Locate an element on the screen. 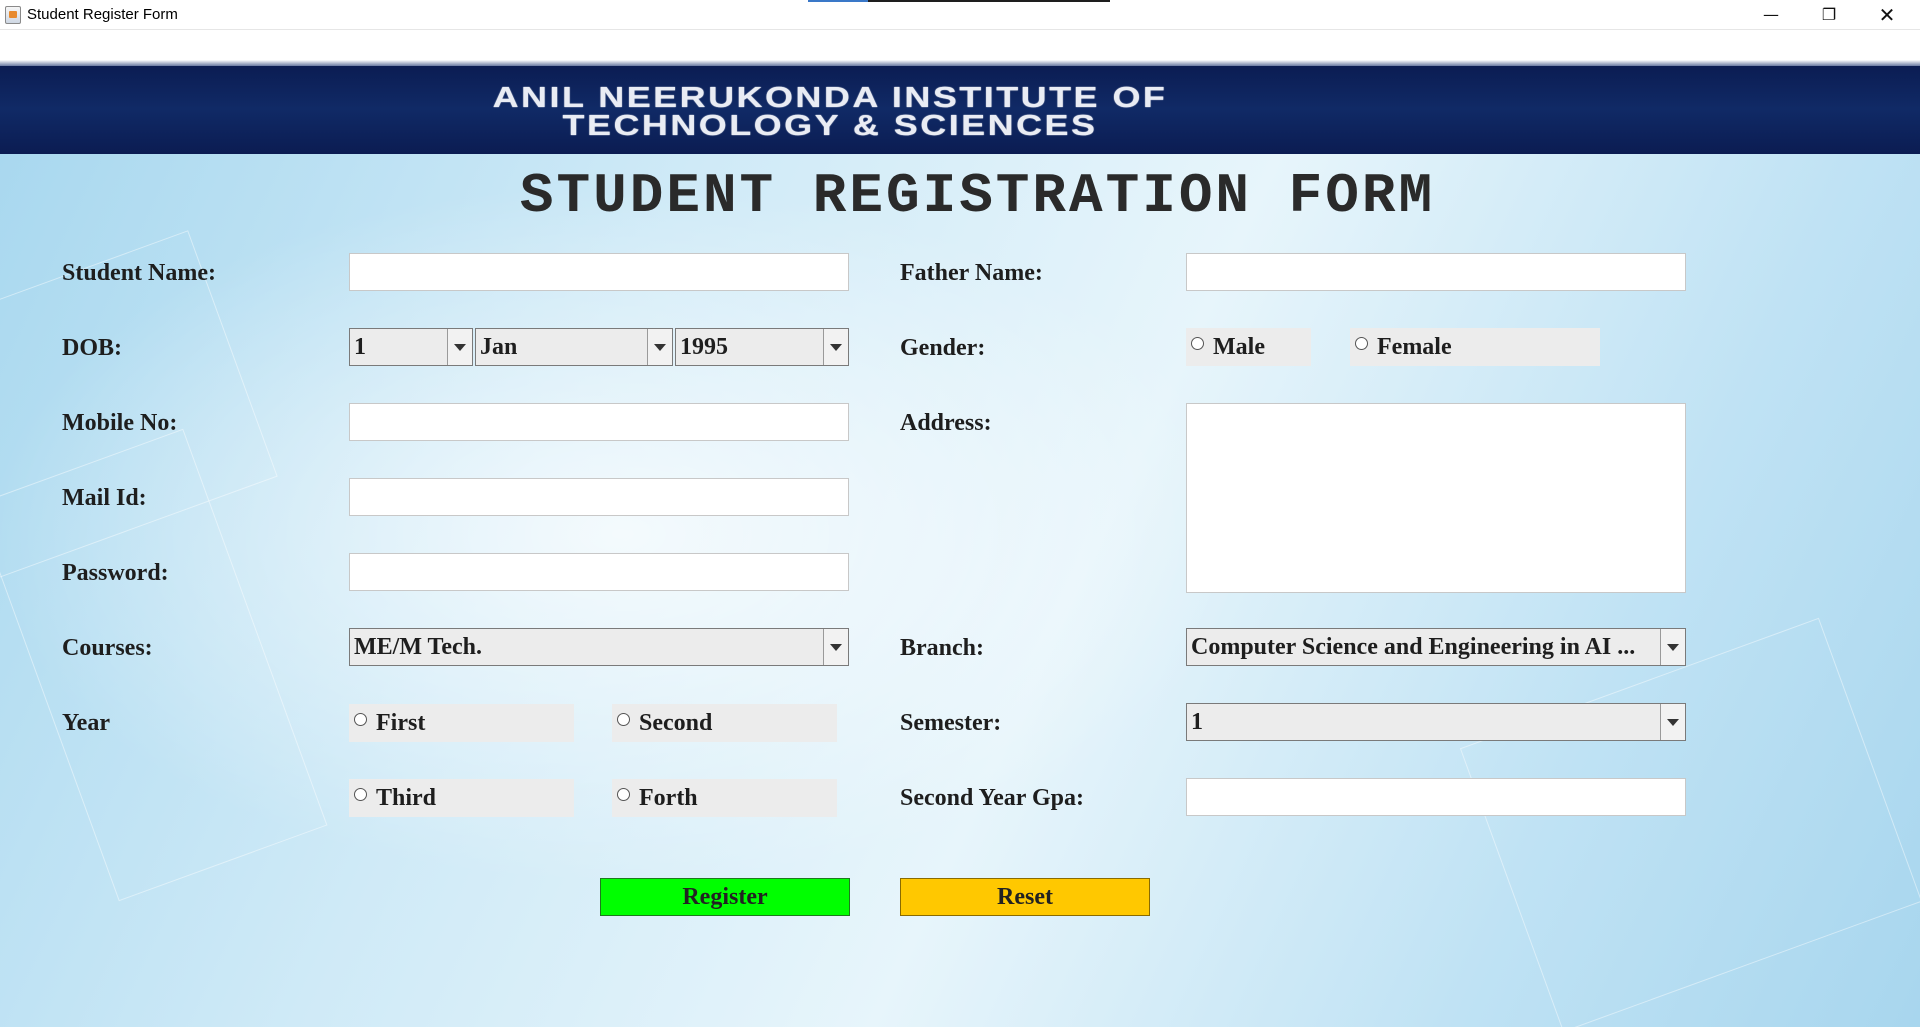 The height and width of the screenshot is (1027, 1920). form-title: STUDENT REGISTRATION FORM is located at coordinates (977, 196).